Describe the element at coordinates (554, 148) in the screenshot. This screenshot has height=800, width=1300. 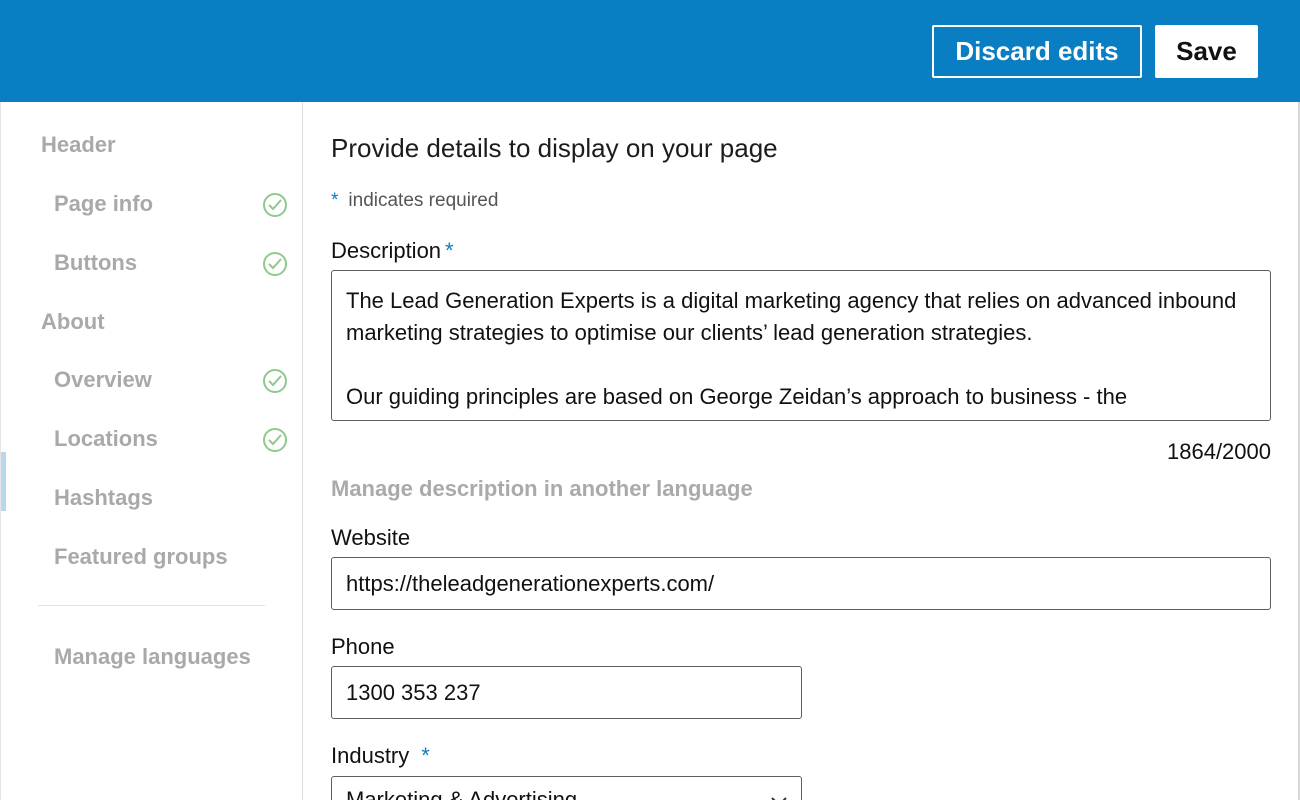
I see `page-title: Provide details to display on your page` at that location.